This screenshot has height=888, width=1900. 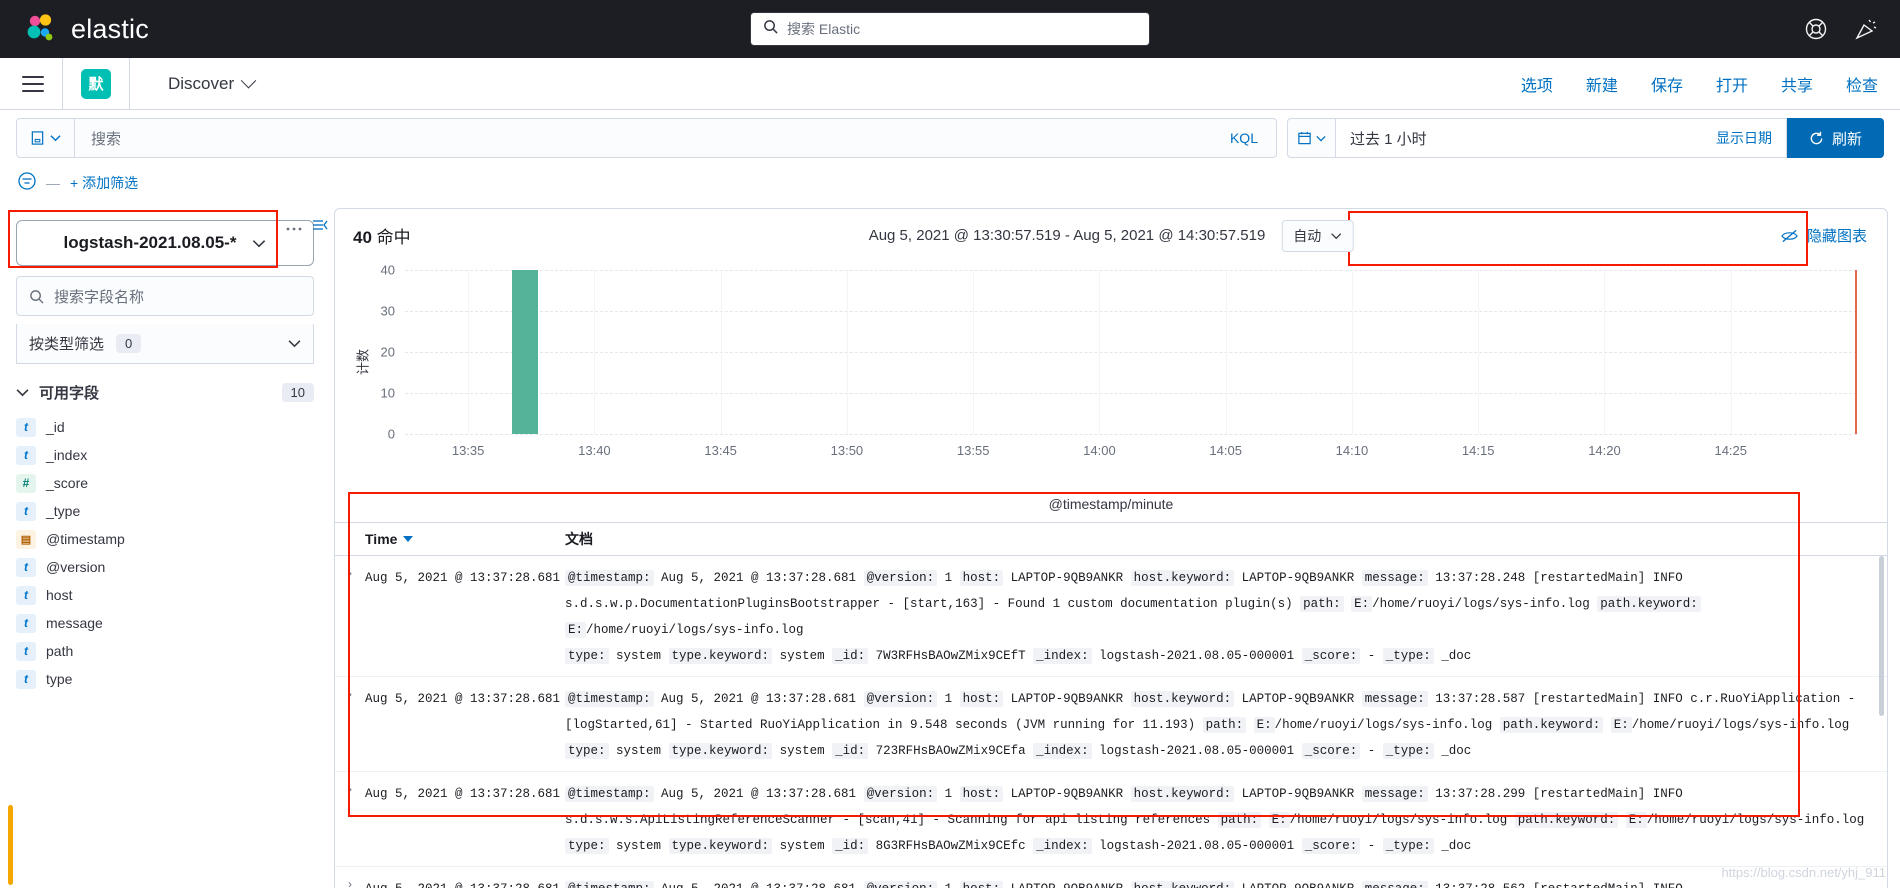 I want to click on date-picker-group: 过去 1 小时 显示日期 刷新, so click(x=1585, y=138).